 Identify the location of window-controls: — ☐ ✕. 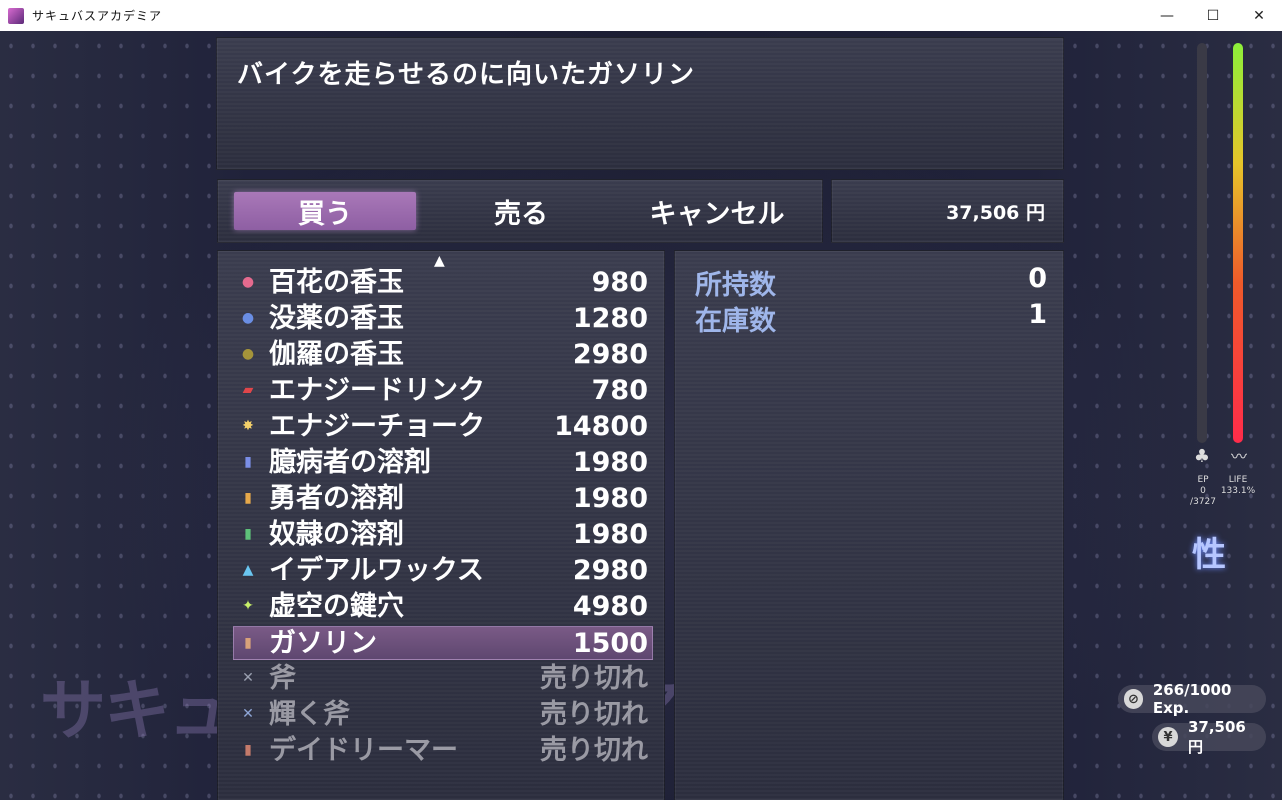
(1213, 15).